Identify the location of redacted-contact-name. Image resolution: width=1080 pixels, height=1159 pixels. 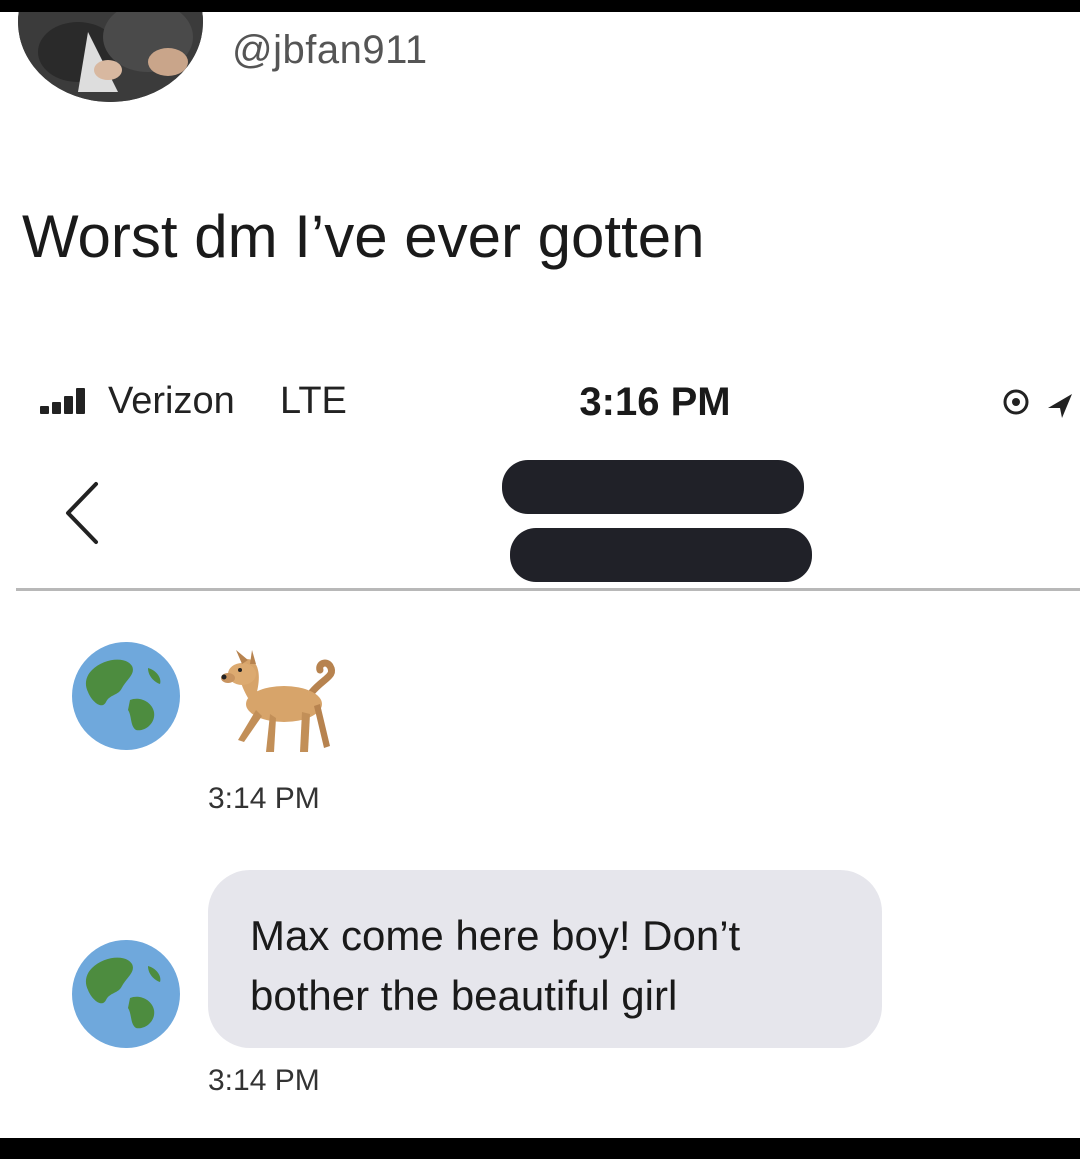
(653, 487).